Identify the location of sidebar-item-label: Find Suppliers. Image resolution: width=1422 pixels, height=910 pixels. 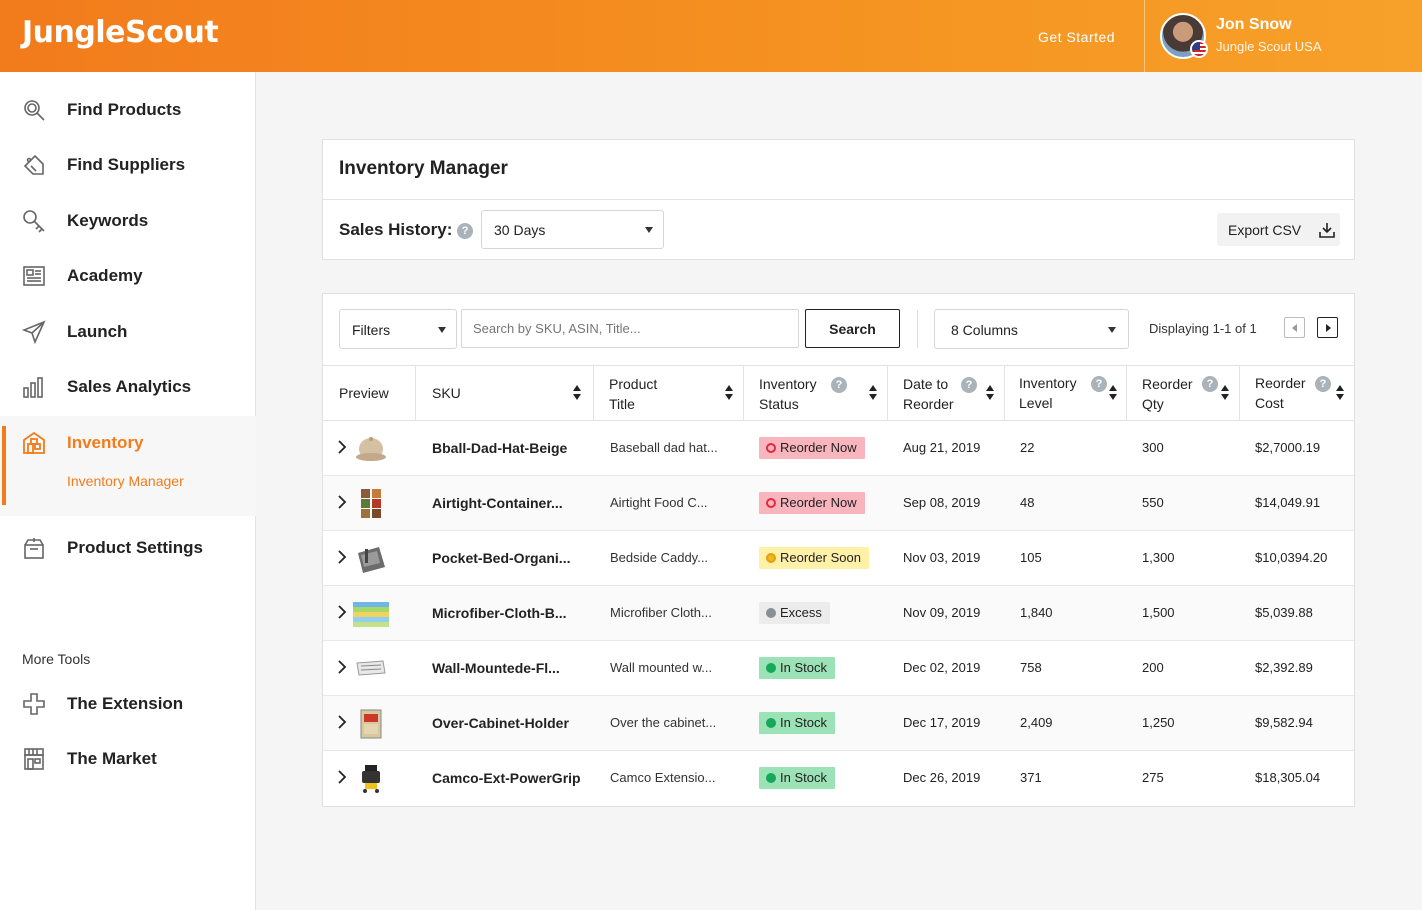
(126, 164).